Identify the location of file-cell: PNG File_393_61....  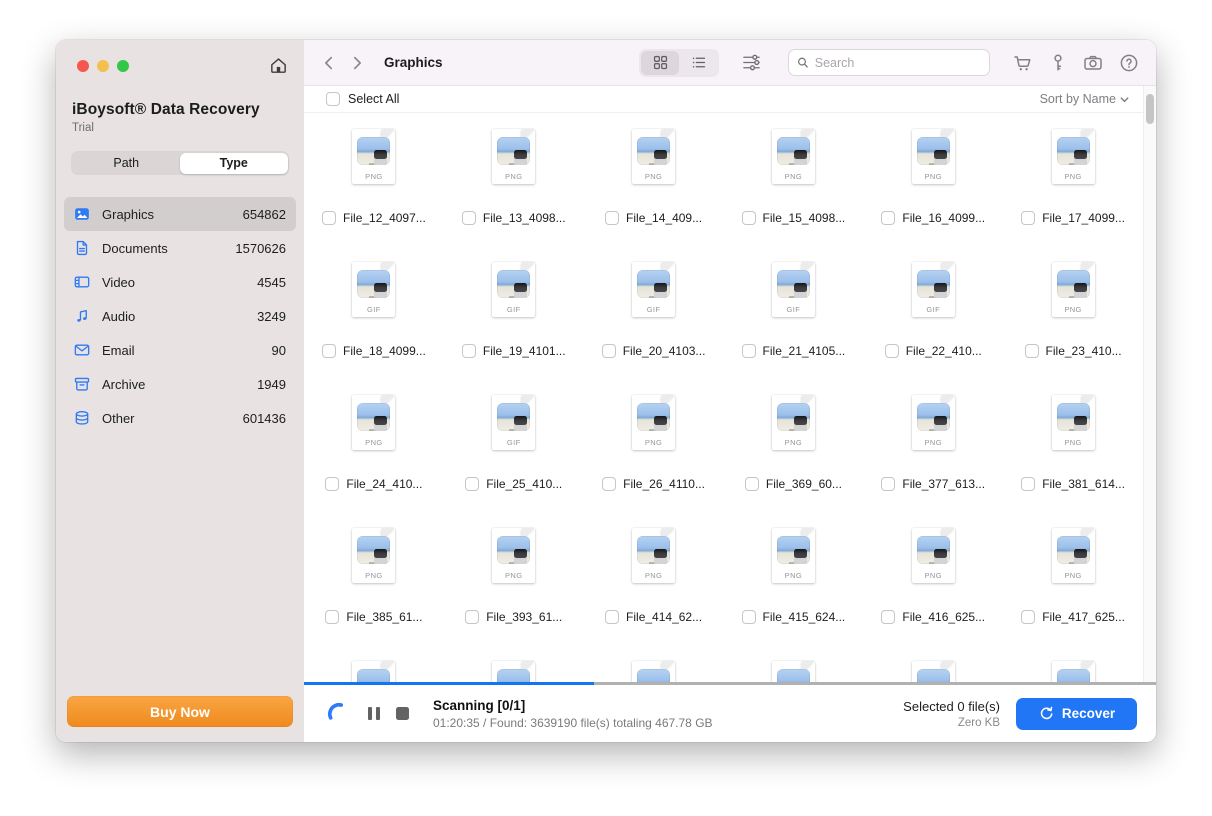
(514, 578).